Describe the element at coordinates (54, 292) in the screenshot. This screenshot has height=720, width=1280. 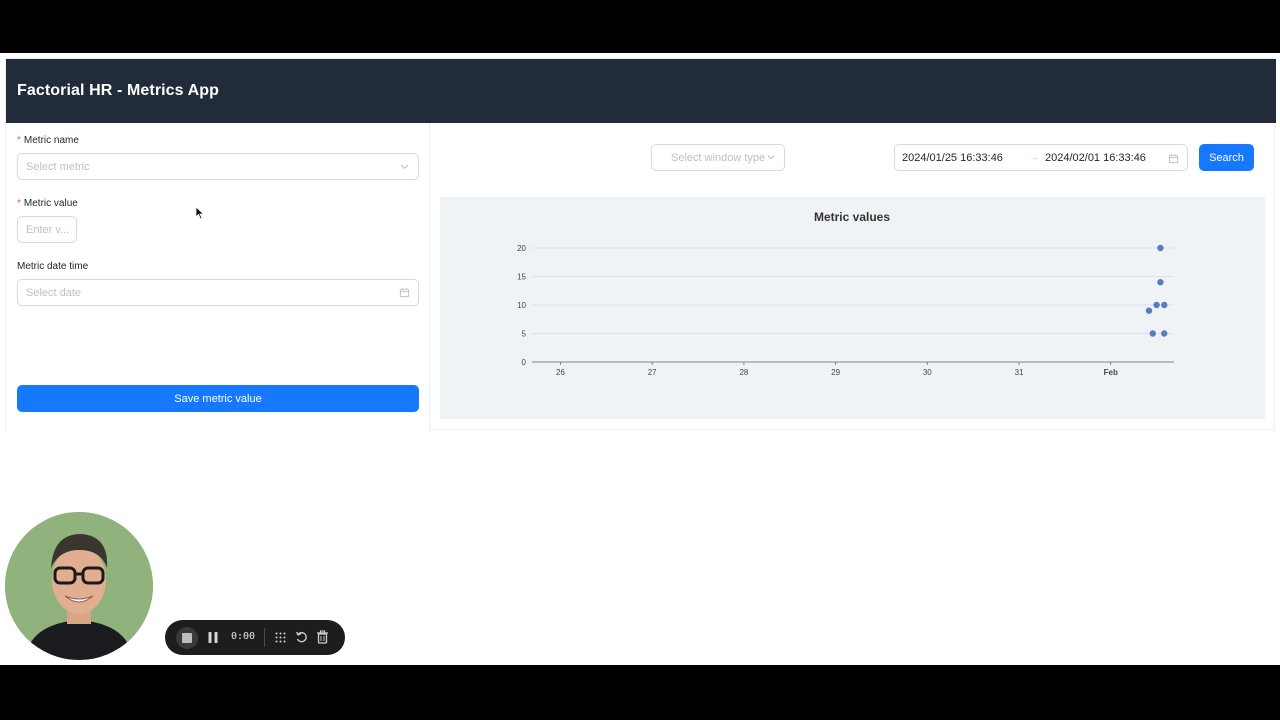
I see `metric-date-placeholder: Select date` at that location.